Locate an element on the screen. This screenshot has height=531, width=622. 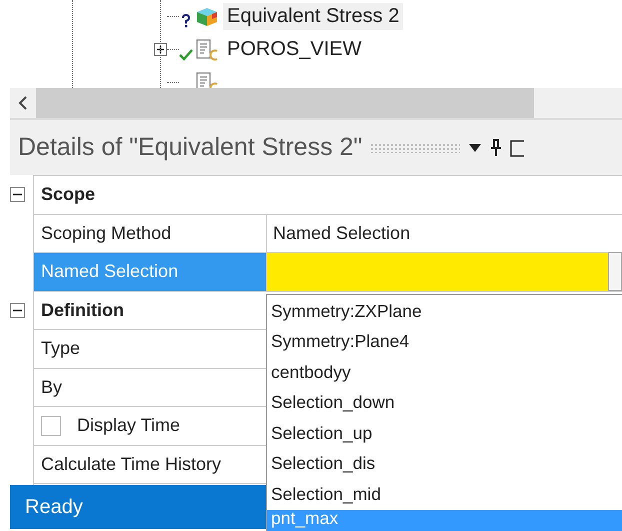
property-label: Scoping Method is located at coordinates (106, 233).